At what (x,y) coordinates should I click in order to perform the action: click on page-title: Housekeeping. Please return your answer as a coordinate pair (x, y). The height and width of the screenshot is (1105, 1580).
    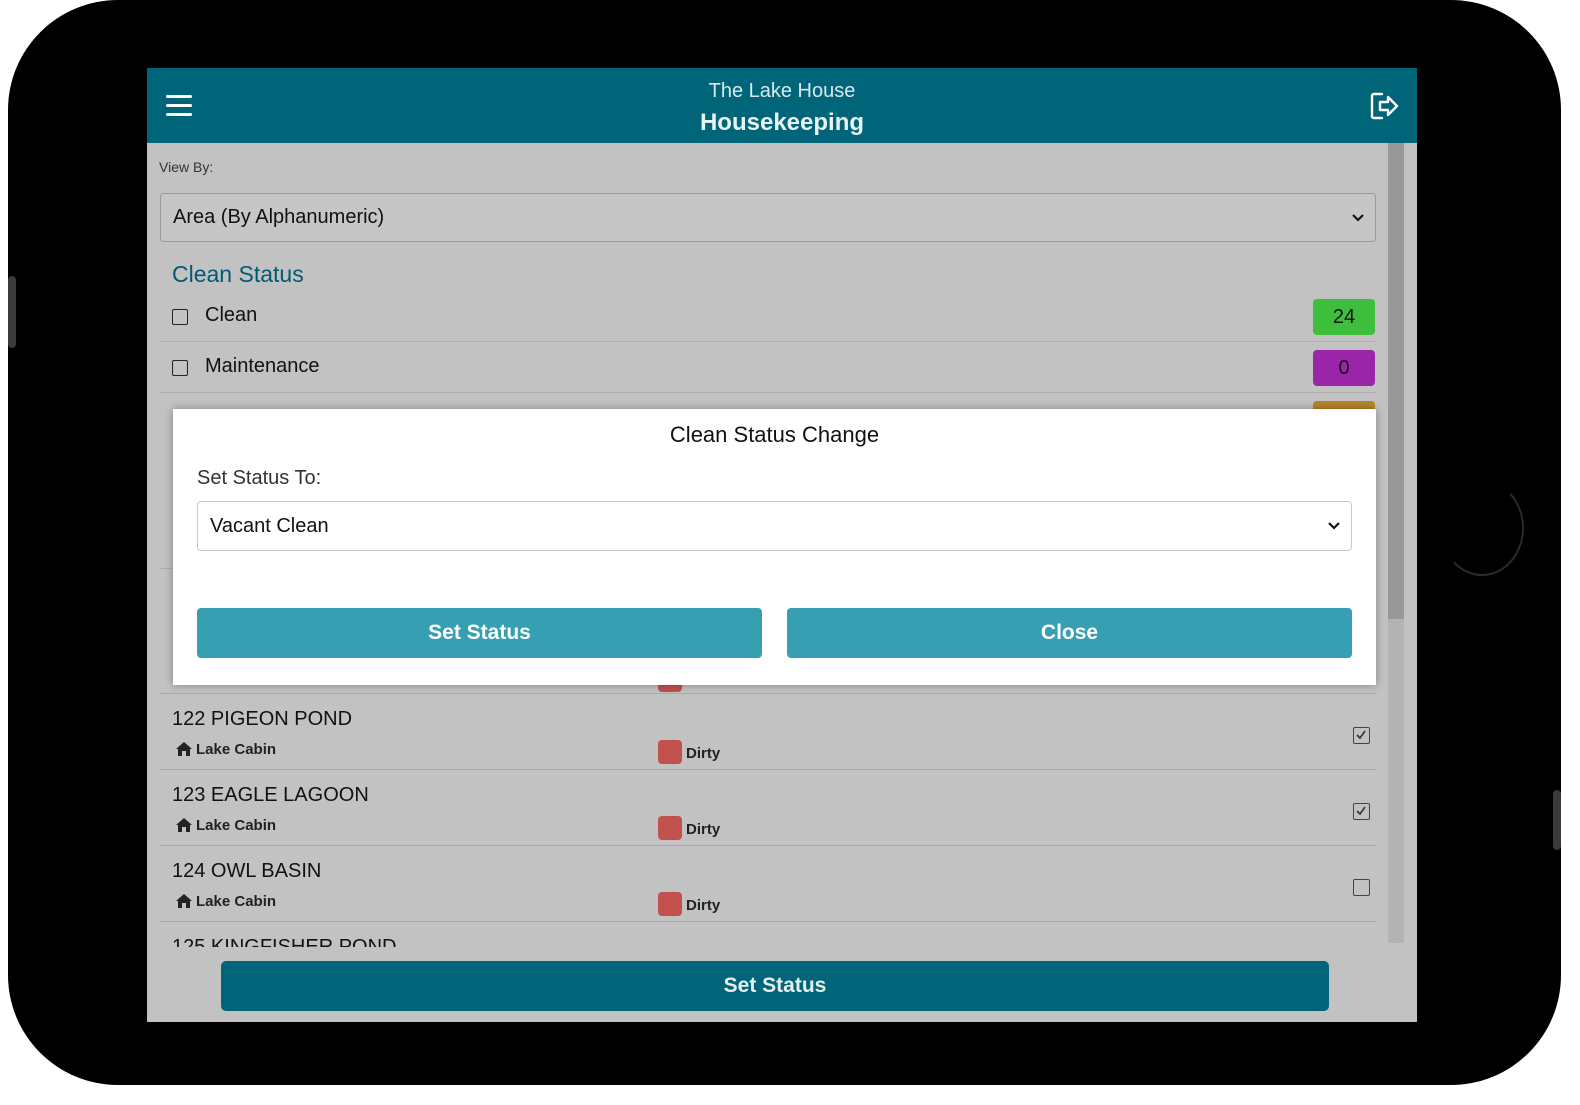
    Looking at the image, I should click on (782, 122).